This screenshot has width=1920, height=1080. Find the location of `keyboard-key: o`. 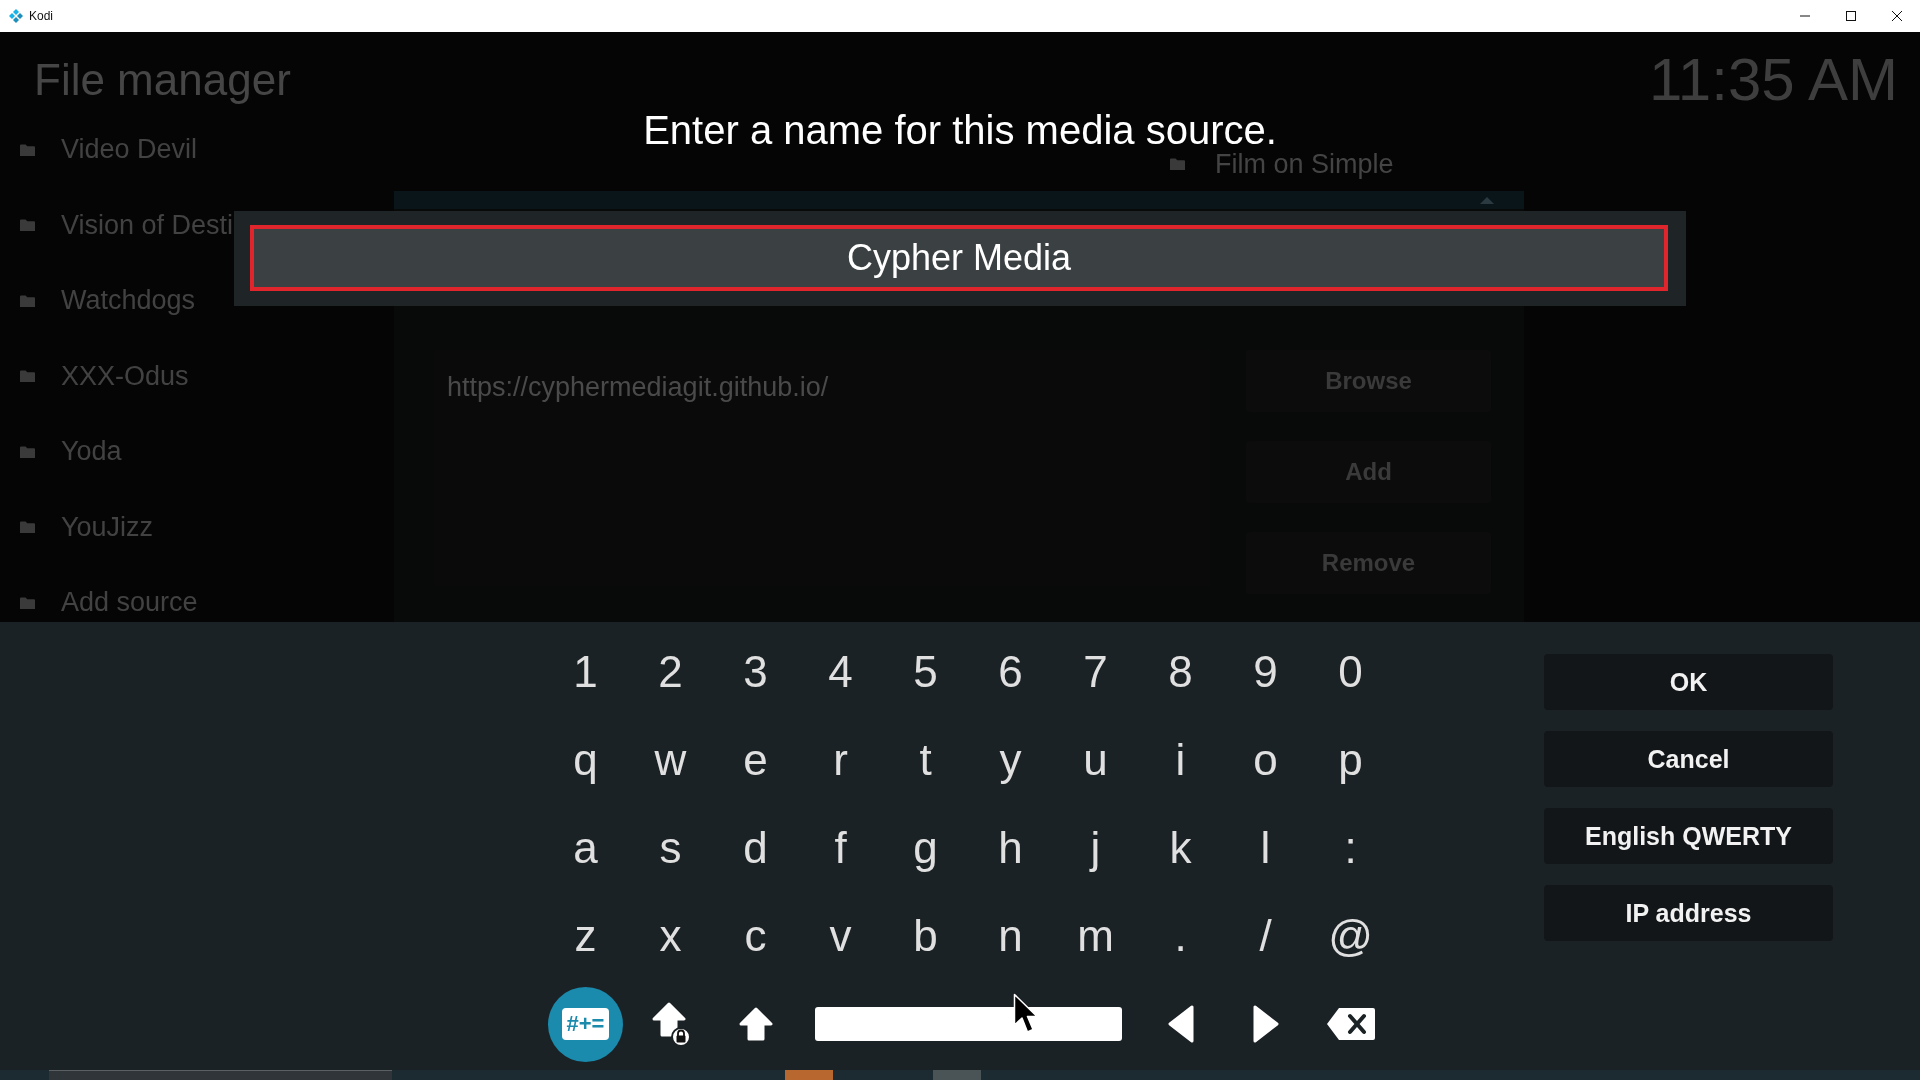

keyboard-key: o is located at coordinates (1265, 760).